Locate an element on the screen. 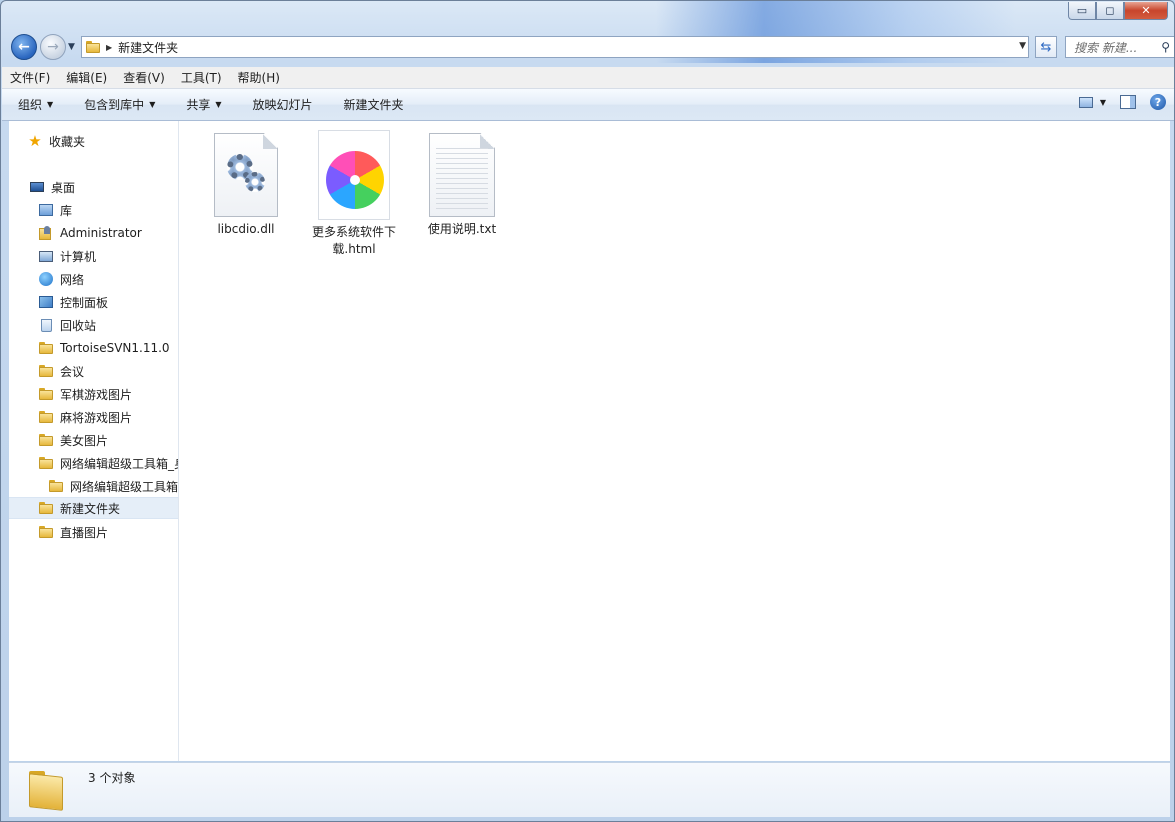 This screenshot has height=822, width=1175. nav-favorites: ★ 收藏夹 is located at coordinates (102, 141).